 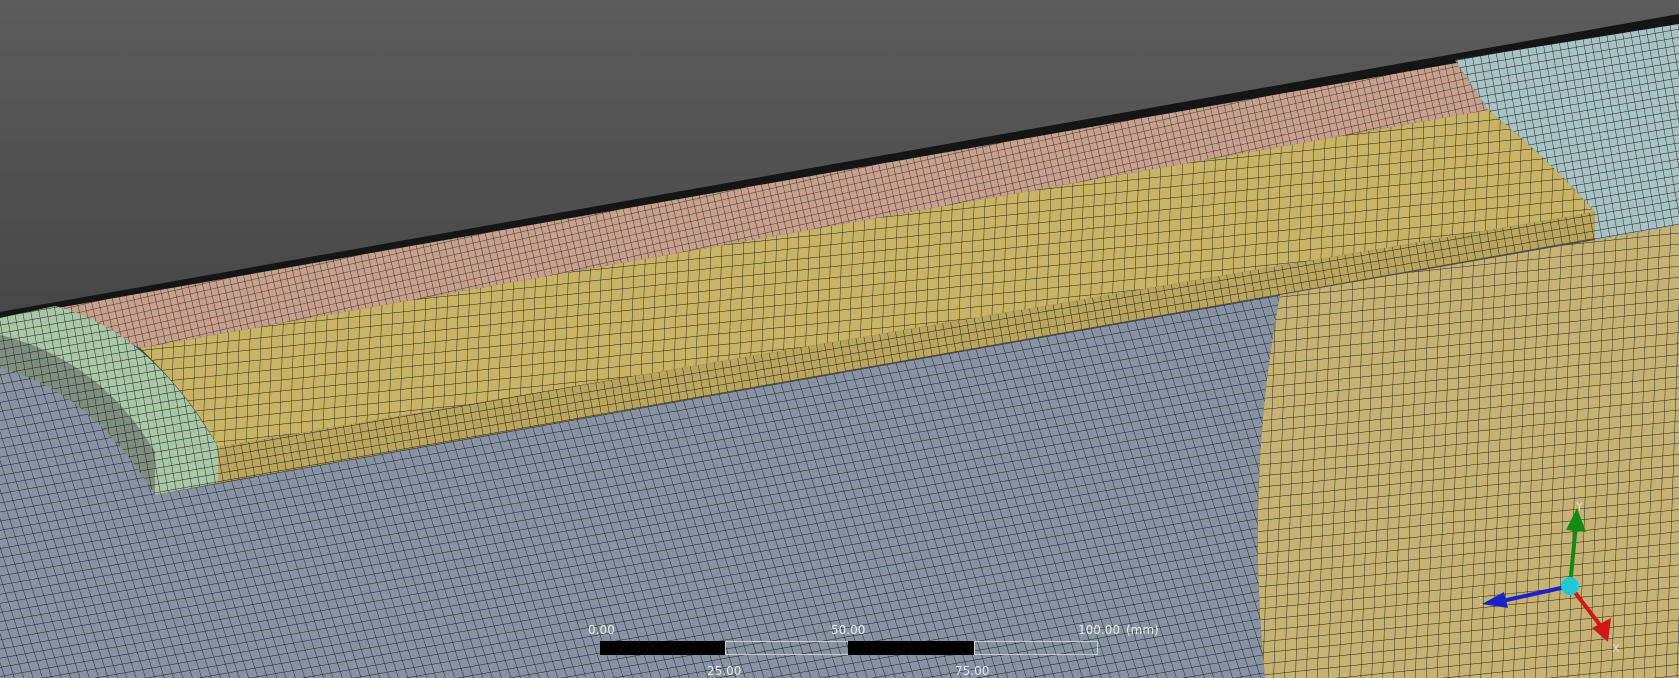 I want to click on scale-tick-100: 100.00, so click(x=1099, y=630).